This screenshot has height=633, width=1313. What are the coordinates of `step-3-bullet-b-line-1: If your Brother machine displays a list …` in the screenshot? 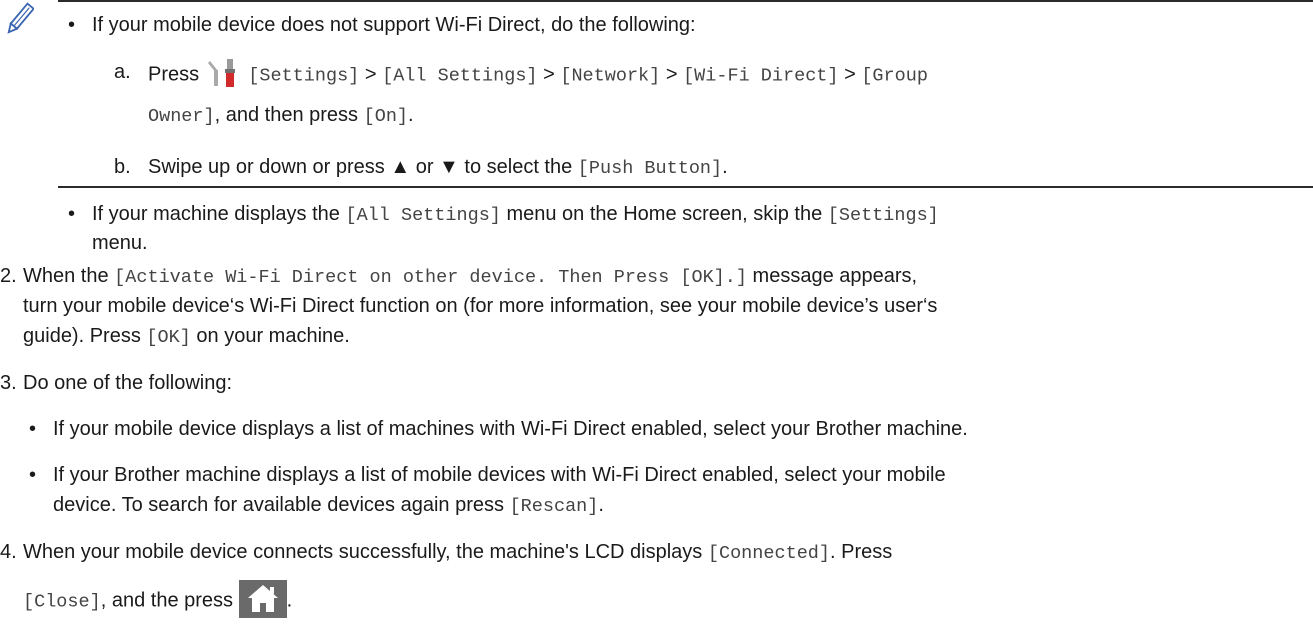 It's located at (499, 475).